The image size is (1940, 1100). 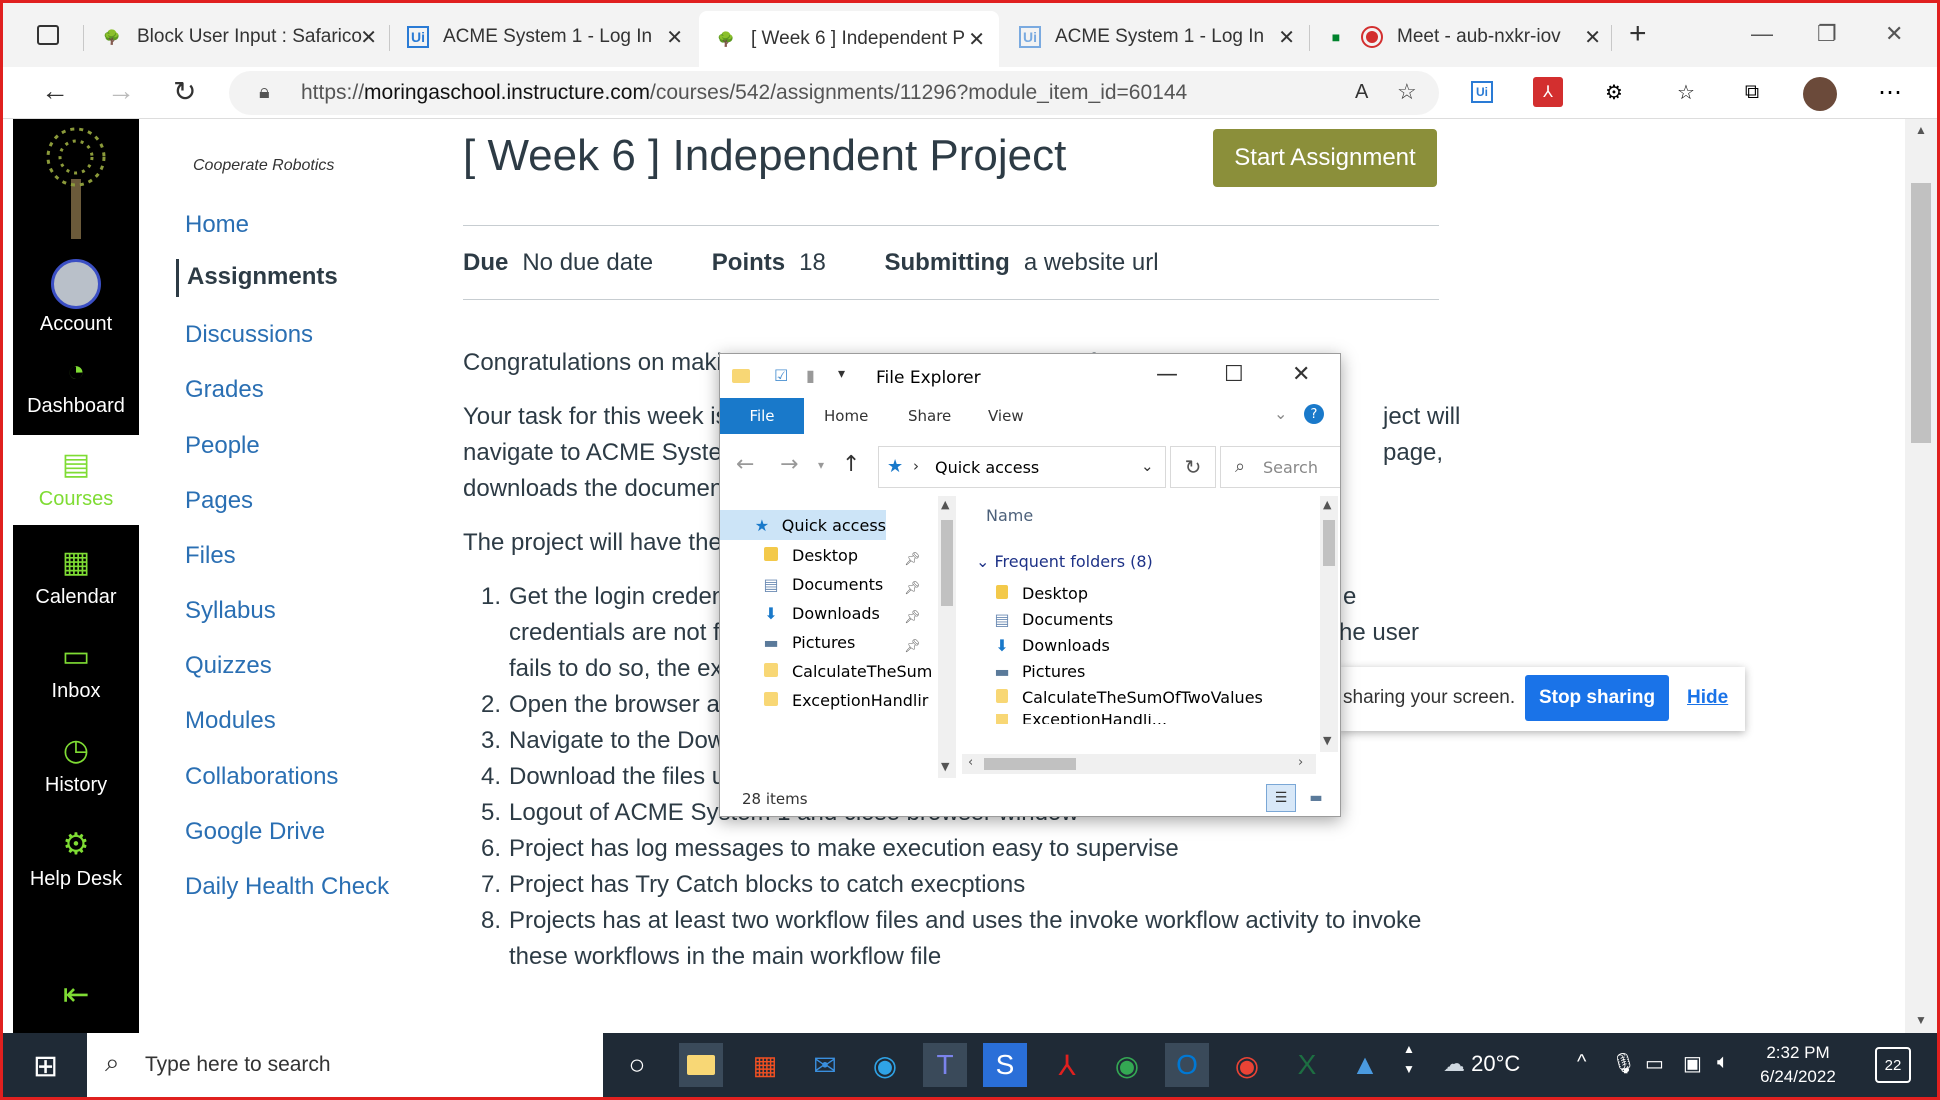 What do you see at coordinates (76, 765) in the screenshot?
I see `nav-history: ◷ History` at bounding box center [76, 765].